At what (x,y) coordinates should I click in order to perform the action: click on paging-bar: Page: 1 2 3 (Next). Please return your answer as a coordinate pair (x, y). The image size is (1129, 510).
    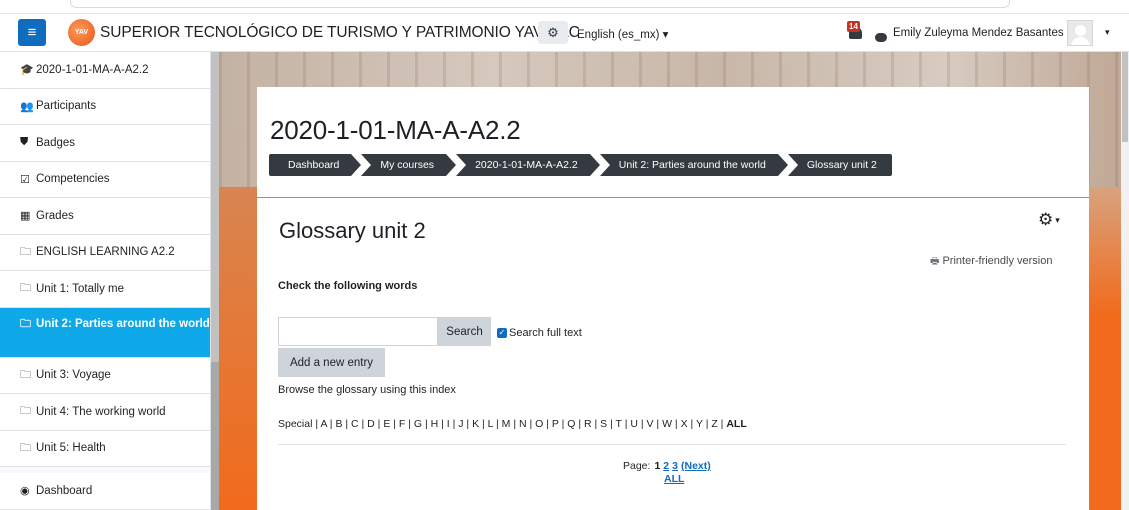
    Looking at the image, I should click on (667, 466).